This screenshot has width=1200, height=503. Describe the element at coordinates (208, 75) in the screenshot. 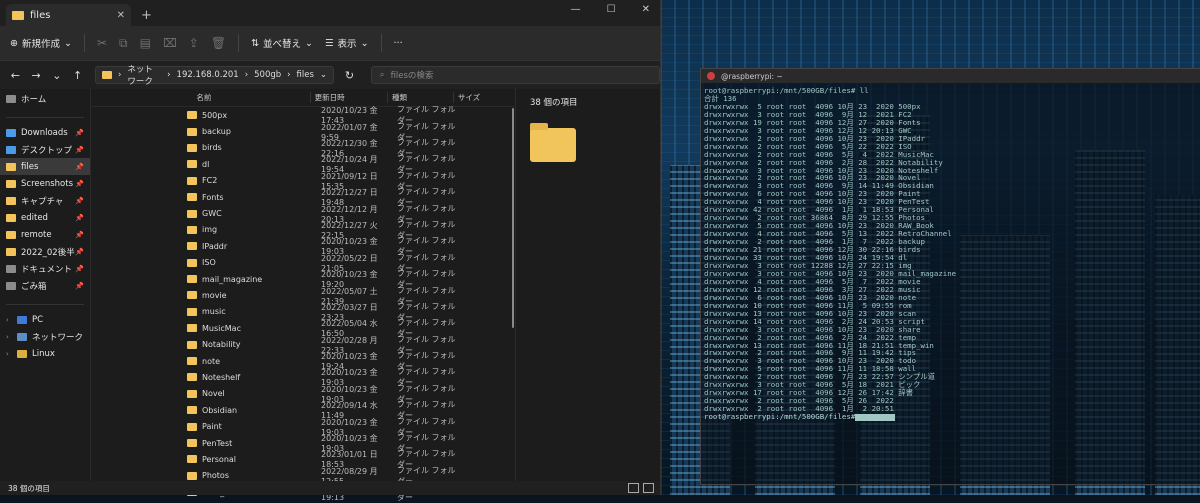

I see `breadcrumb-item: 192.168.0.201` at that location.